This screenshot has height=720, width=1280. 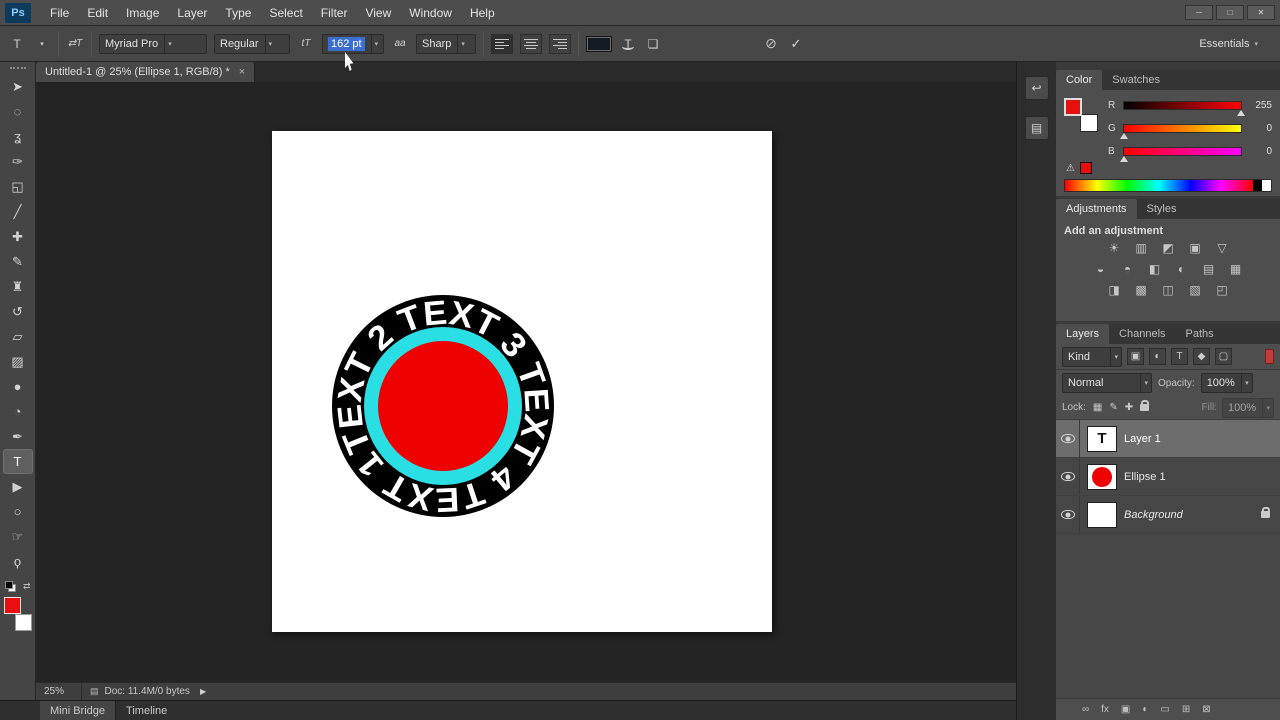 What do you see at coordinates (1142, 439) in the screenshot?
I see `layer-name: Layer 1` at bounding box center [1142, 439].